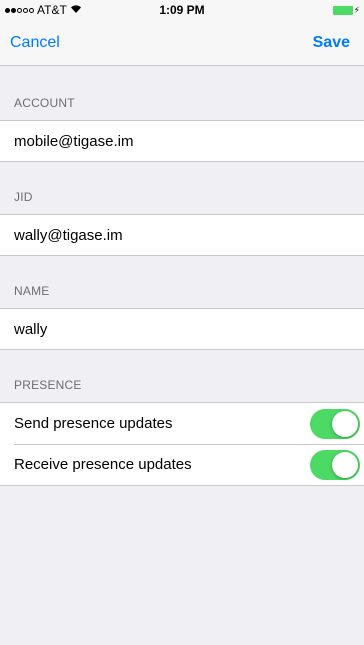 Image resolution: width=364 pixels, height=645 pixels. Describe the element at coordinates (48, 385) in the screenshot. I see `presence-section-header: PRESENCE` at that location.